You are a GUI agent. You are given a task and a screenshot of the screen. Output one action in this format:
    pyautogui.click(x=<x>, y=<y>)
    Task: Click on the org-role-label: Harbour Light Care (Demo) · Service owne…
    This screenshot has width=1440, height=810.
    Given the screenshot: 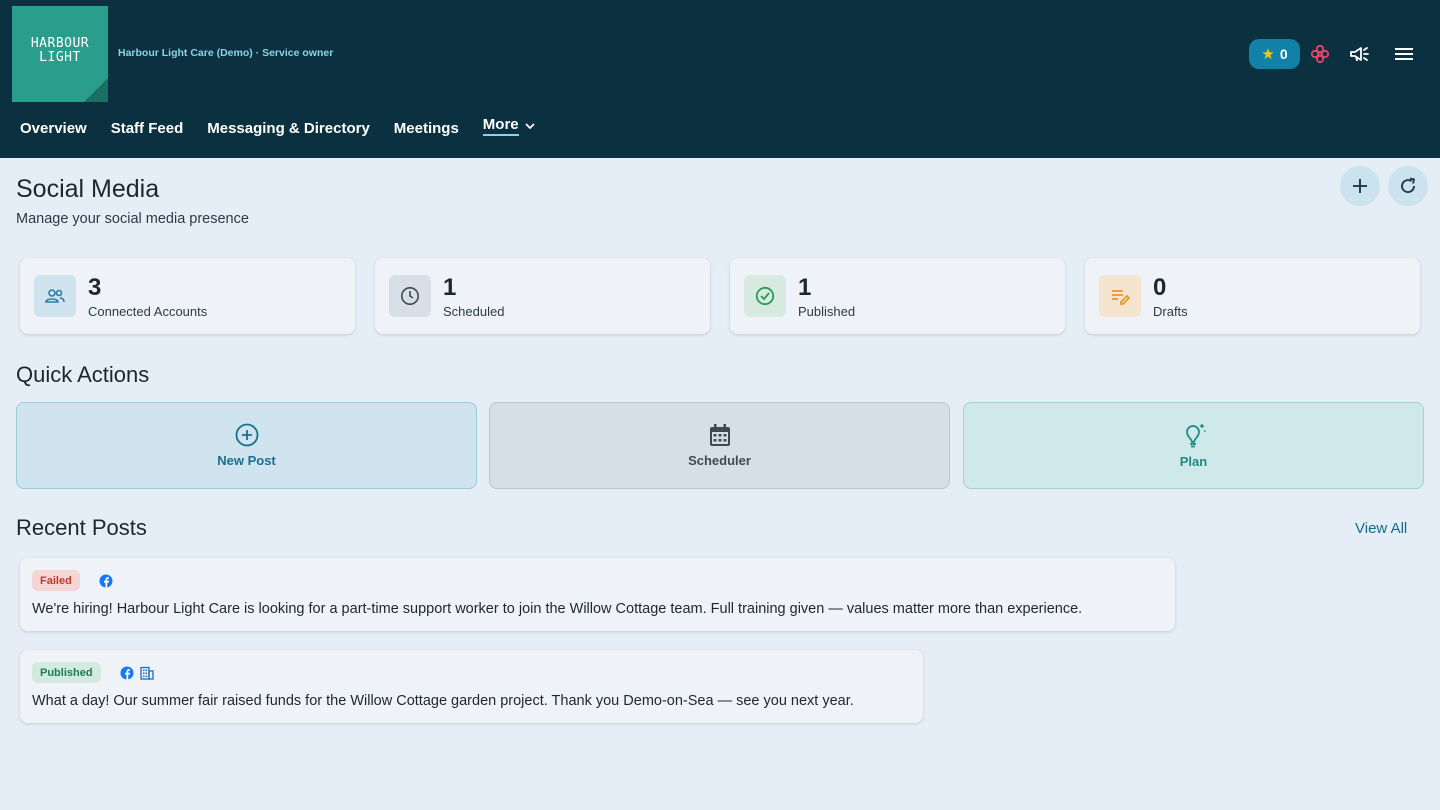 What is the action you would take?
    pyautogui.click(x=226, y=53)
    